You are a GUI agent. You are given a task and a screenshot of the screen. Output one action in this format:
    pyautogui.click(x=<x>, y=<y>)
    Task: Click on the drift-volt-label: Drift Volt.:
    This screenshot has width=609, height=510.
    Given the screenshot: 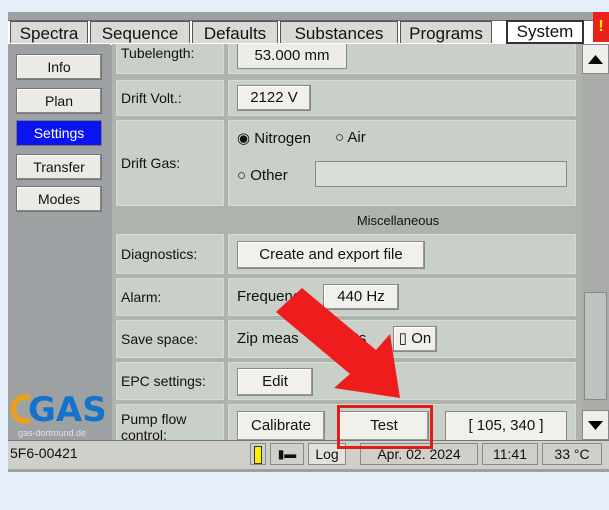 What is the action you would take?
    pyautogui.click(x=170, y=98)
    